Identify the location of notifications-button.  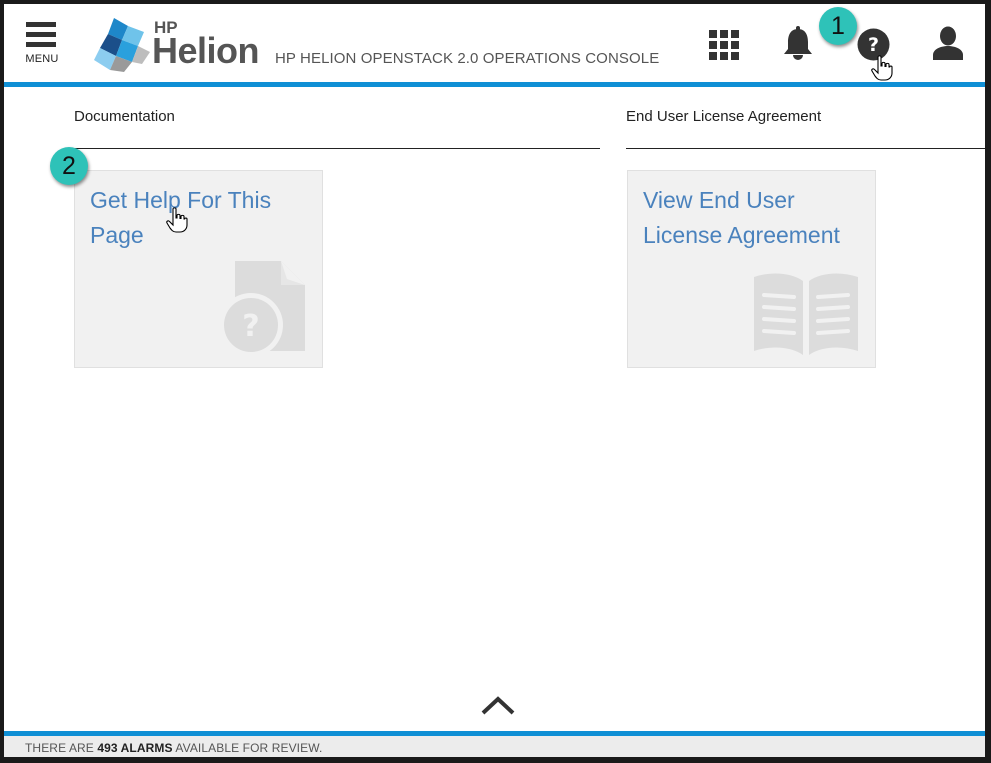
(798, 43).